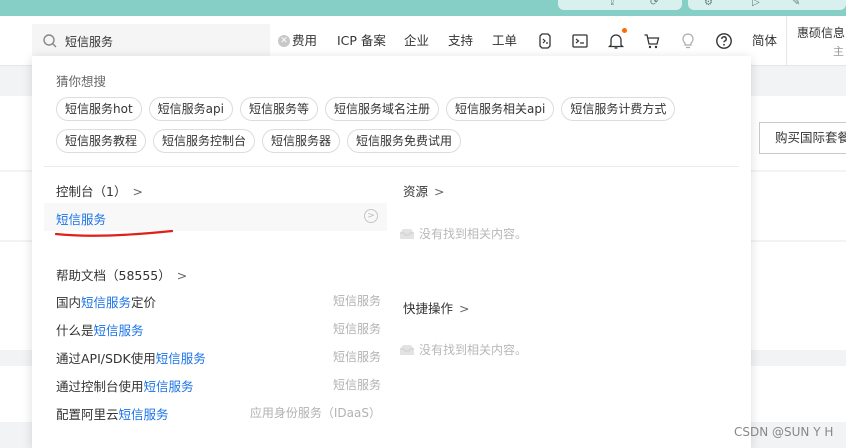 The height and width of the screenshot is (448, 846). Describe the element at coordinates (580, 41) in the screenshot. I see `terminal-icon` at that location.